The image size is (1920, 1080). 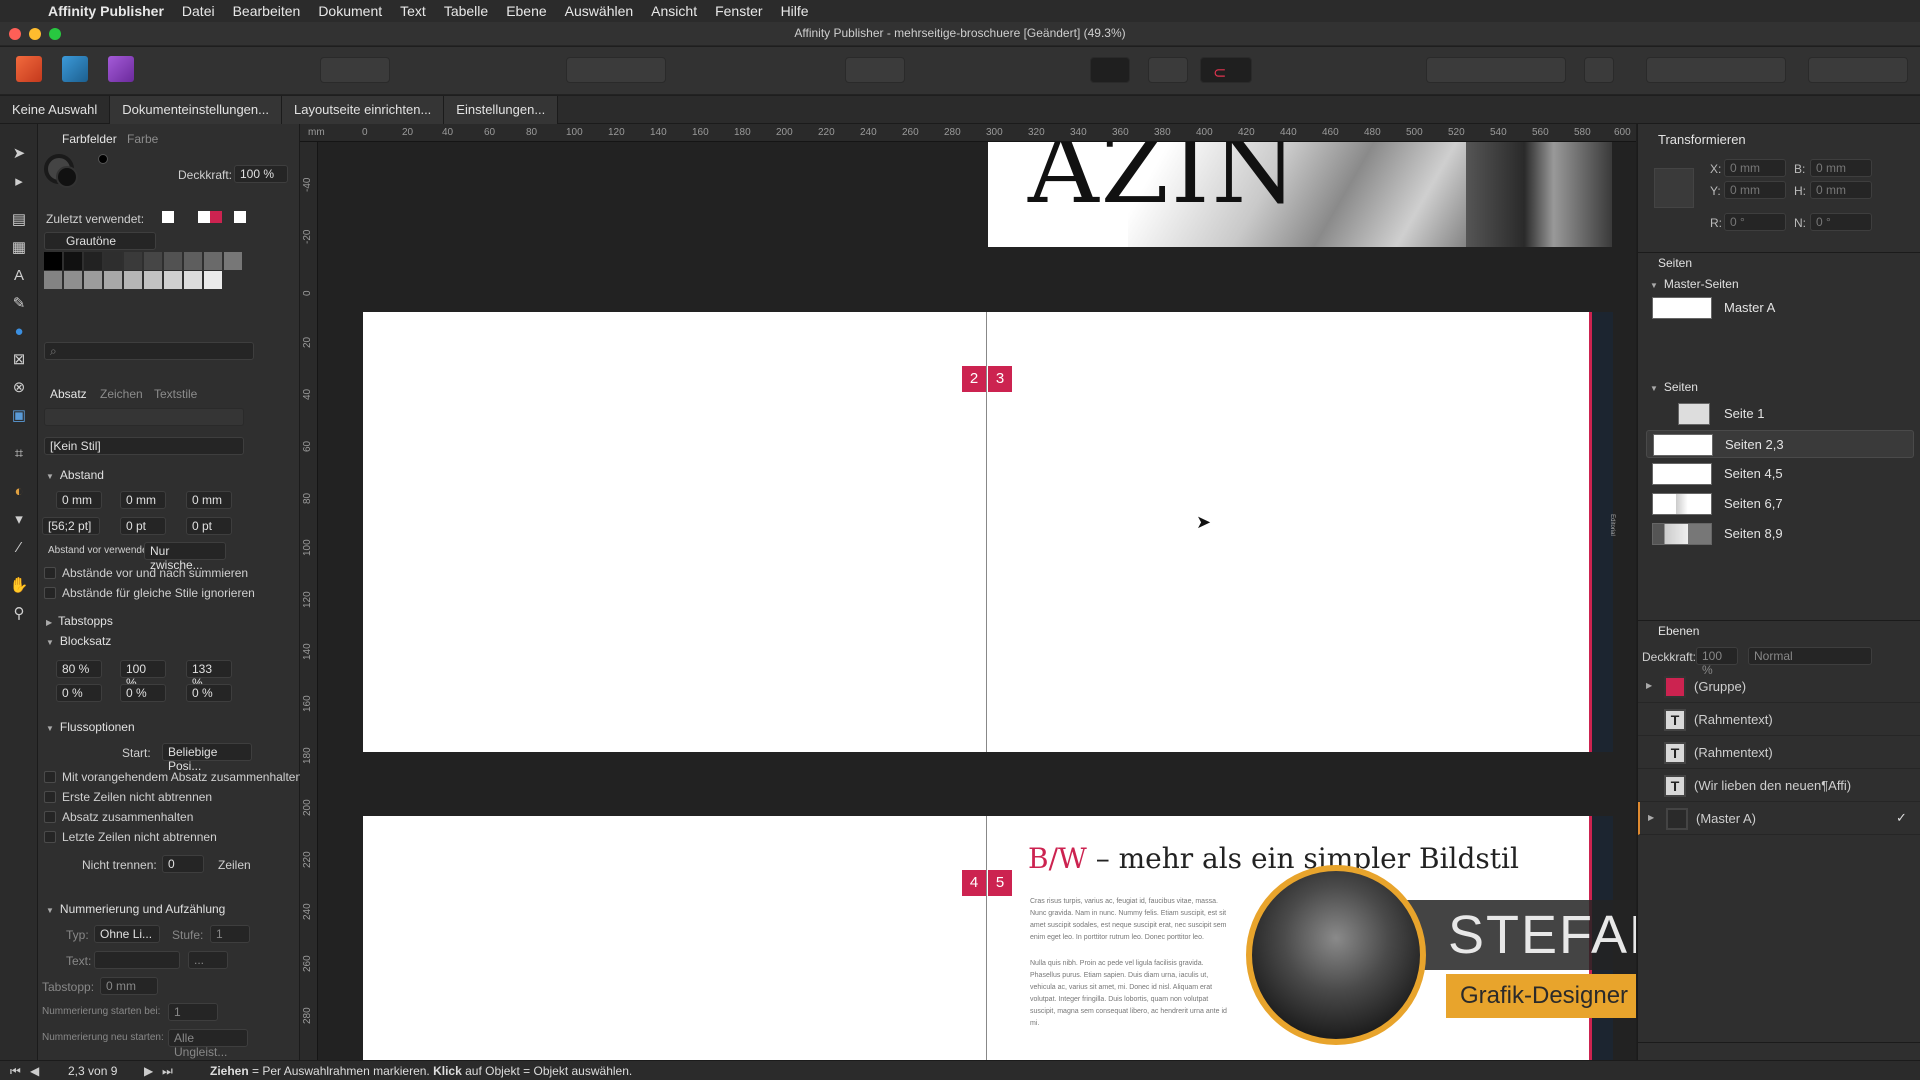 I want to click on frame-text-tool-icon: ▤, so click(x=19, y=220).